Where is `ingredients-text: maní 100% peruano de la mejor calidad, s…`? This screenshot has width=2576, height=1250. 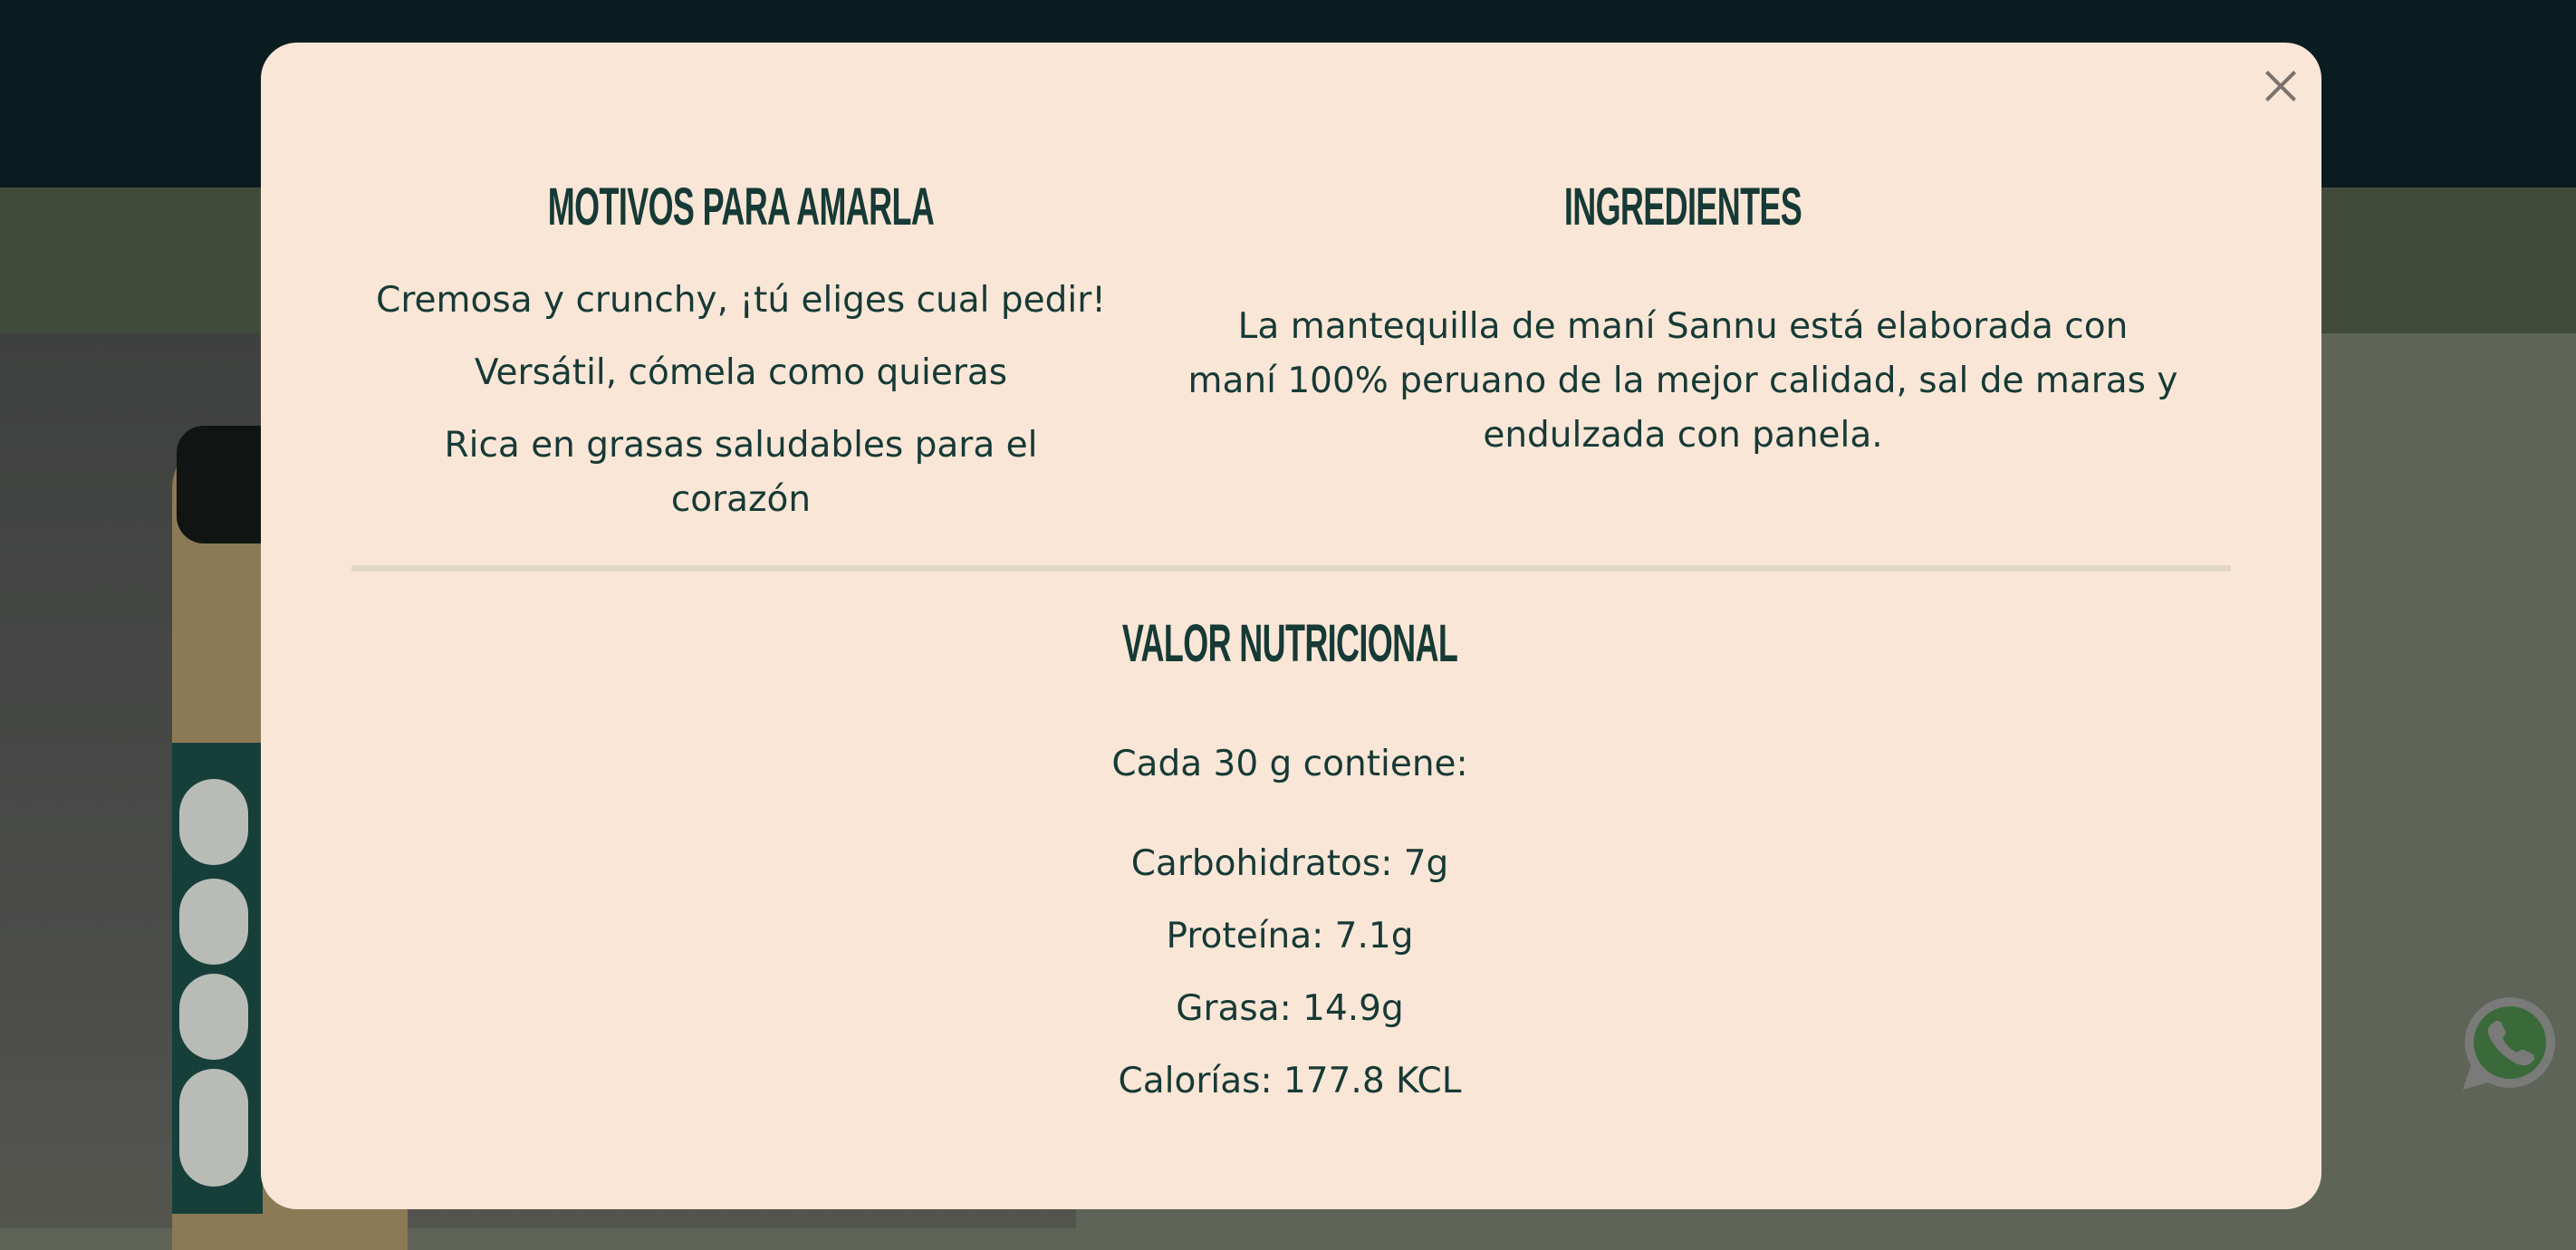
ingredients-text: maní 100% peruano de la mejor calidad, s… is located at coordinates (1682, 381).